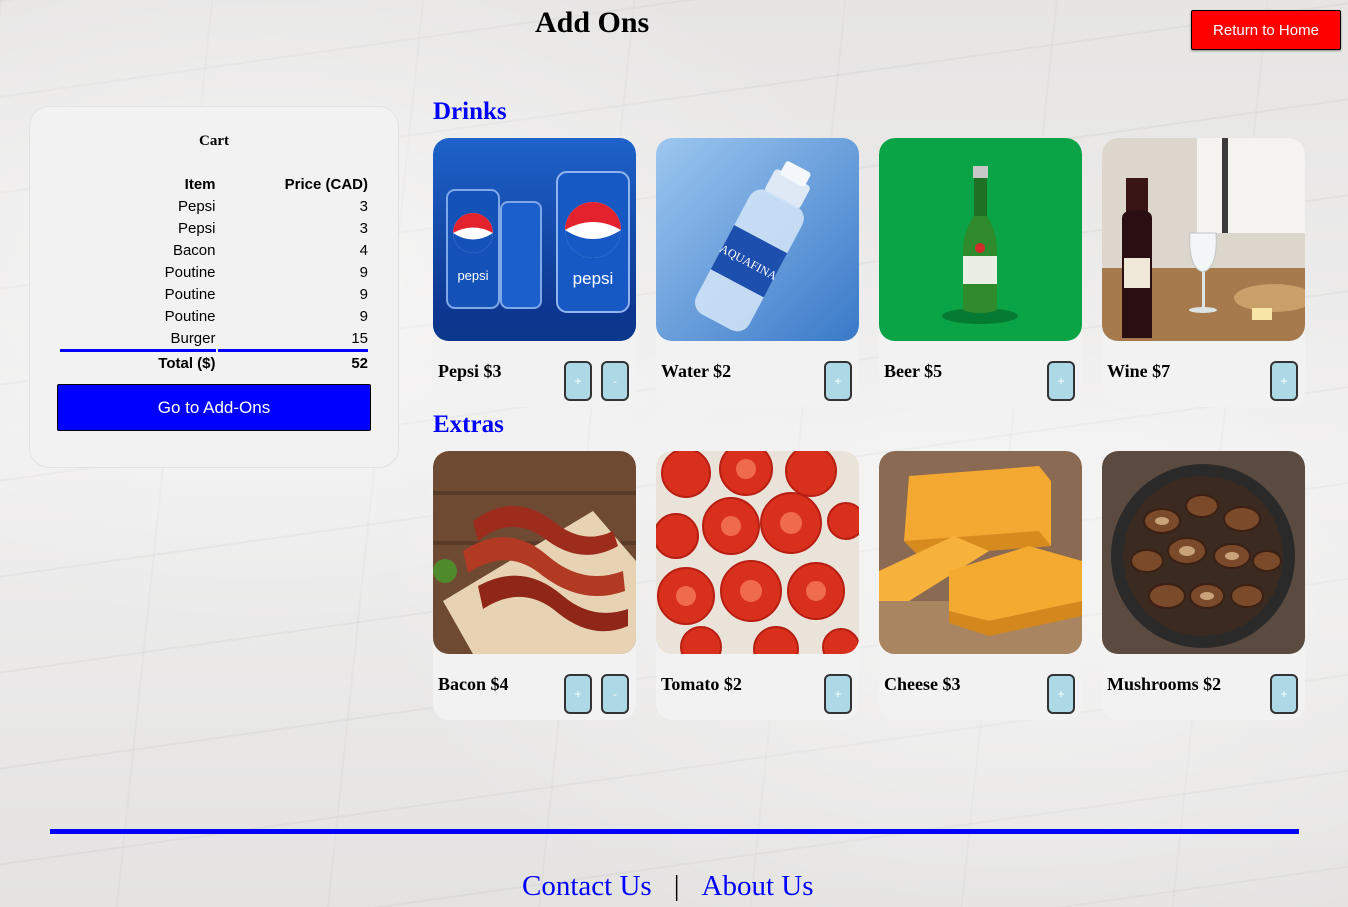 This screenshot has width=1348, height=907. What do you see at coordinates (1061, 381) in the screenshot?
I see `add-beer-button: +` at bounding box center [1061, 381].